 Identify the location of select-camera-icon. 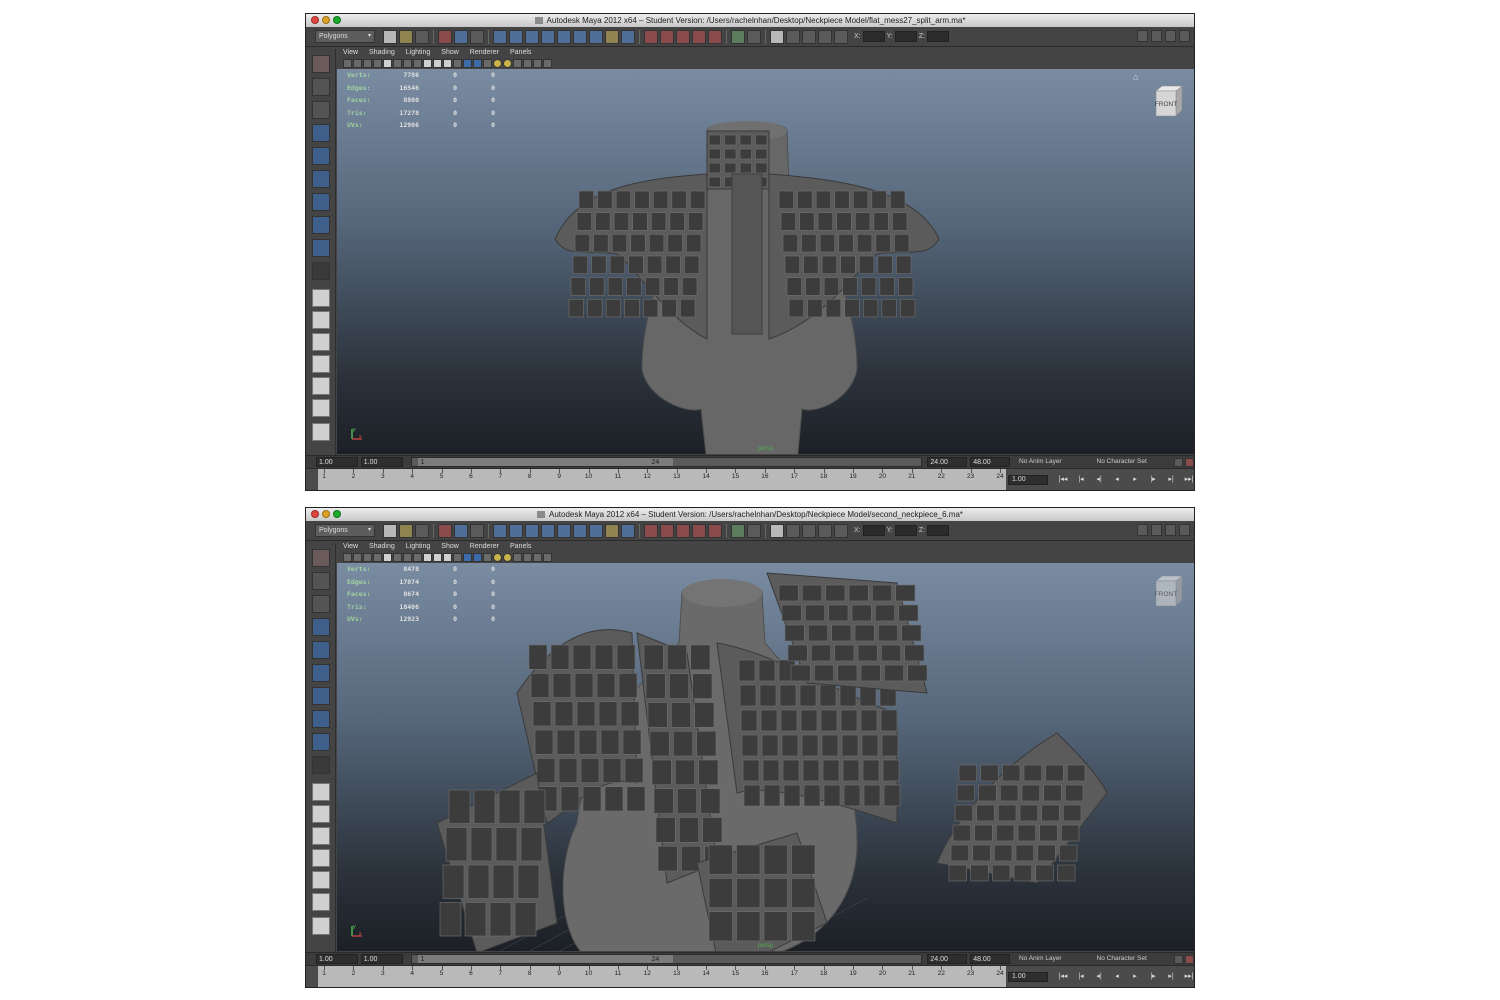
(347, 557).